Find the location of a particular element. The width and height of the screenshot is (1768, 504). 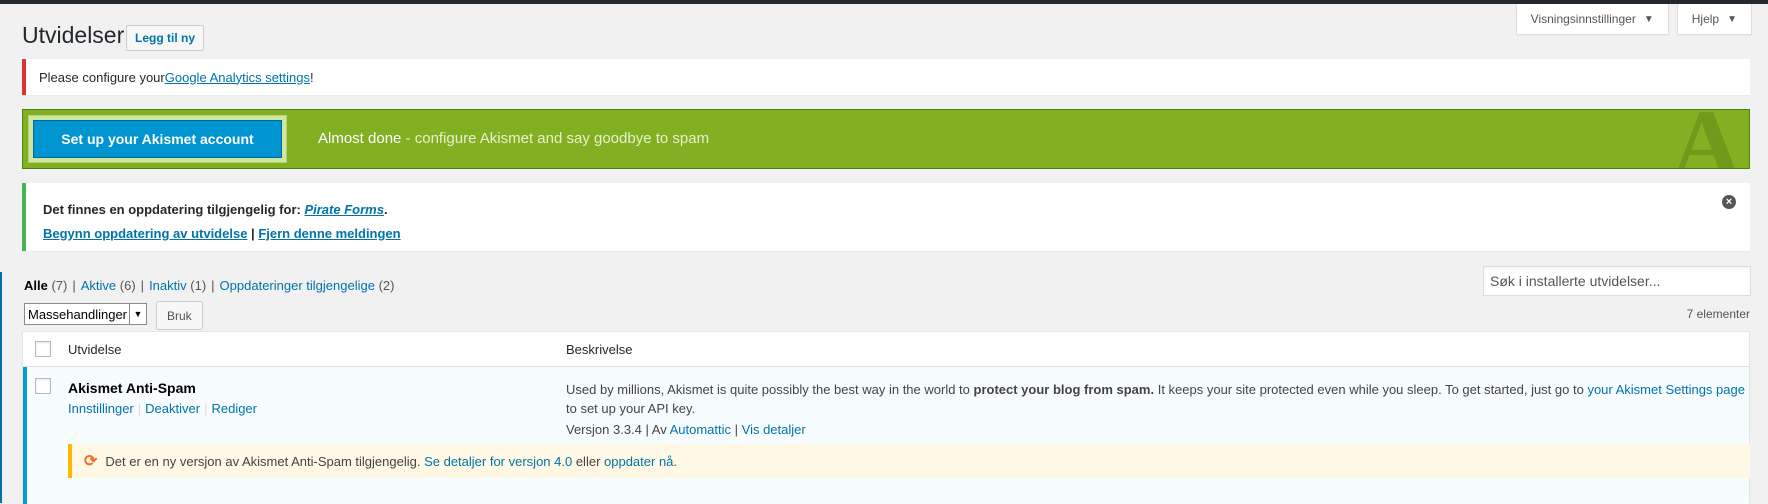

akismet-button-frame: Set up your Akismet account is located at coordinates (157, 139).